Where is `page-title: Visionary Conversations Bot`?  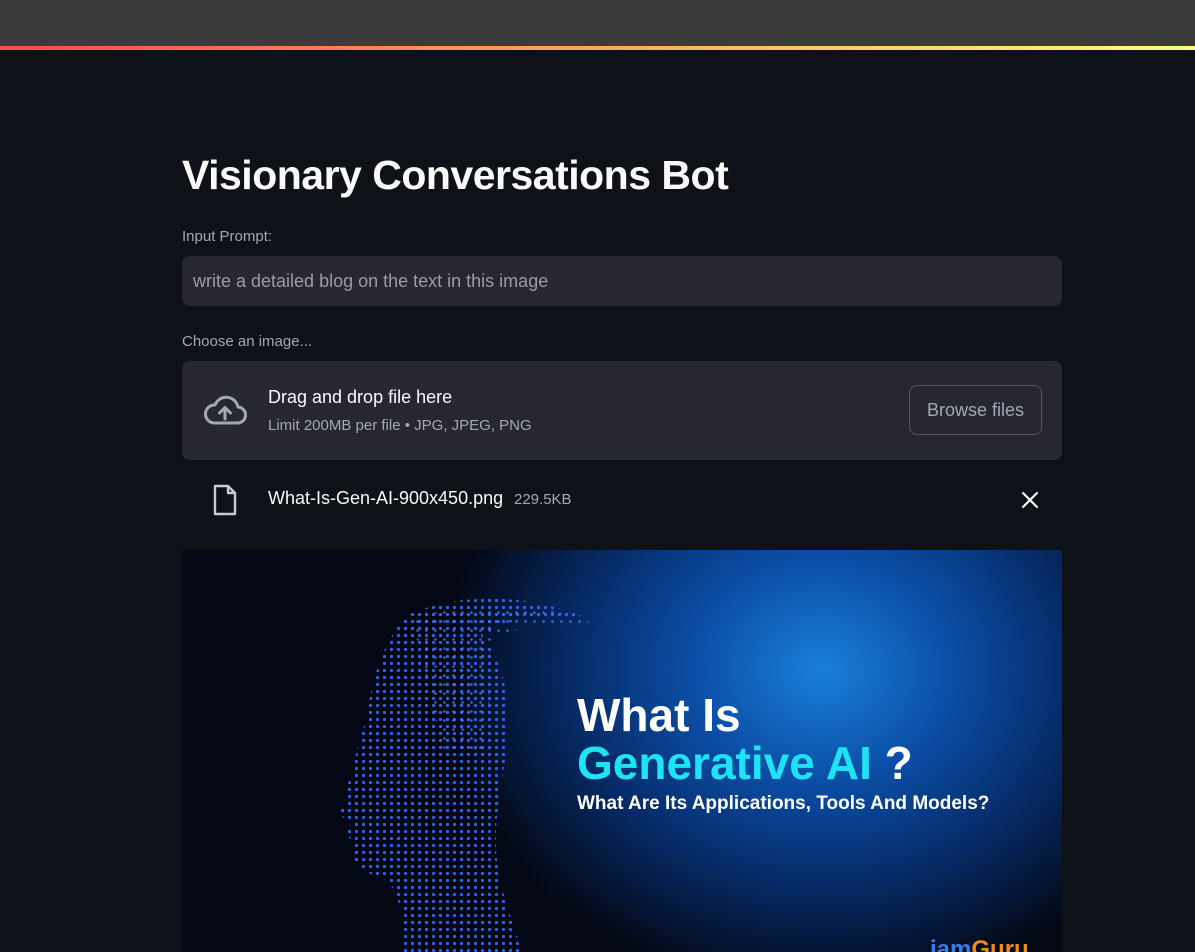
page-title: Visionary Conversations Bot is located at coordinates (455, 175).